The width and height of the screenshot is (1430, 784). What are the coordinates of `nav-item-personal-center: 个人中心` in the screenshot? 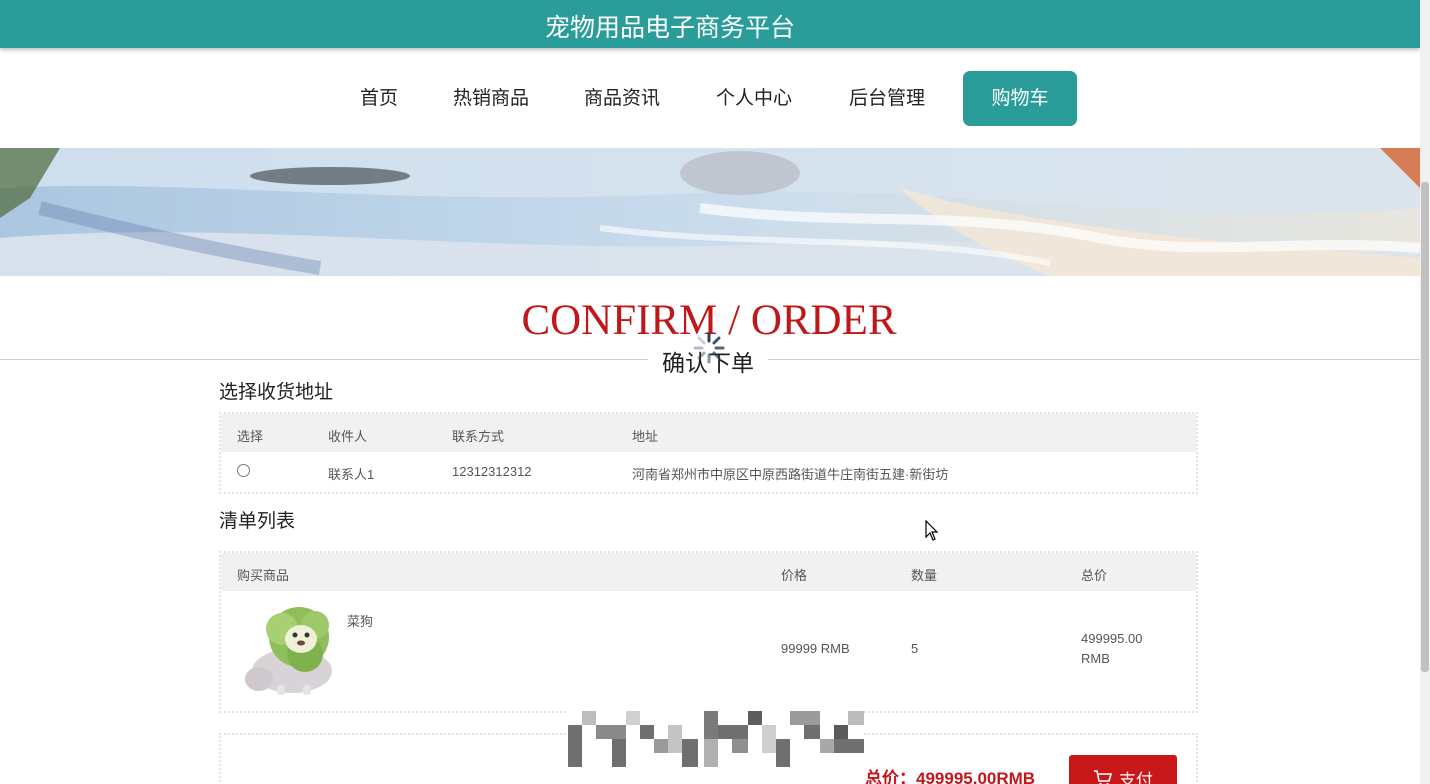 It's located at (754, 98).